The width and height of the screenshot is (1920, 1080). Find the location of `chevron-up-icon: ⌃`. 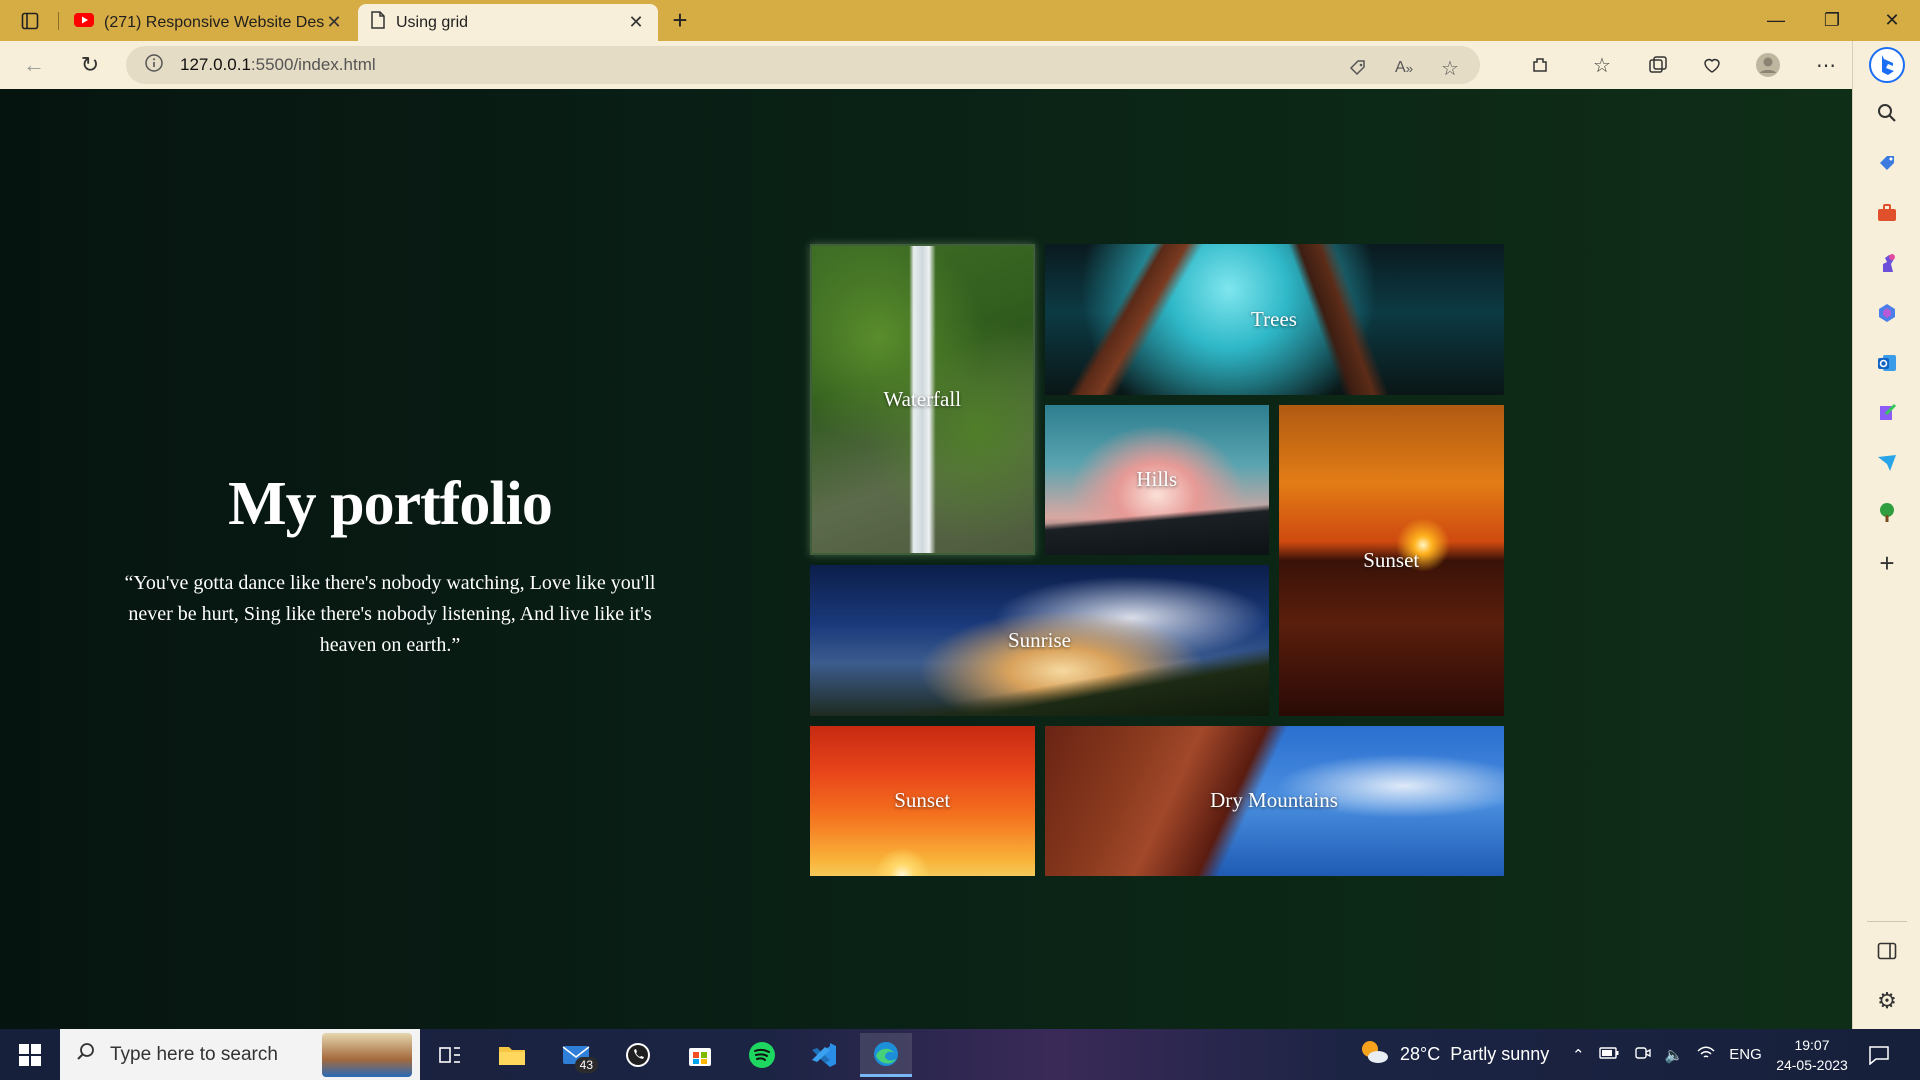

chevron-up-icon: ⌃ is located at coordinates (1578, 1055).